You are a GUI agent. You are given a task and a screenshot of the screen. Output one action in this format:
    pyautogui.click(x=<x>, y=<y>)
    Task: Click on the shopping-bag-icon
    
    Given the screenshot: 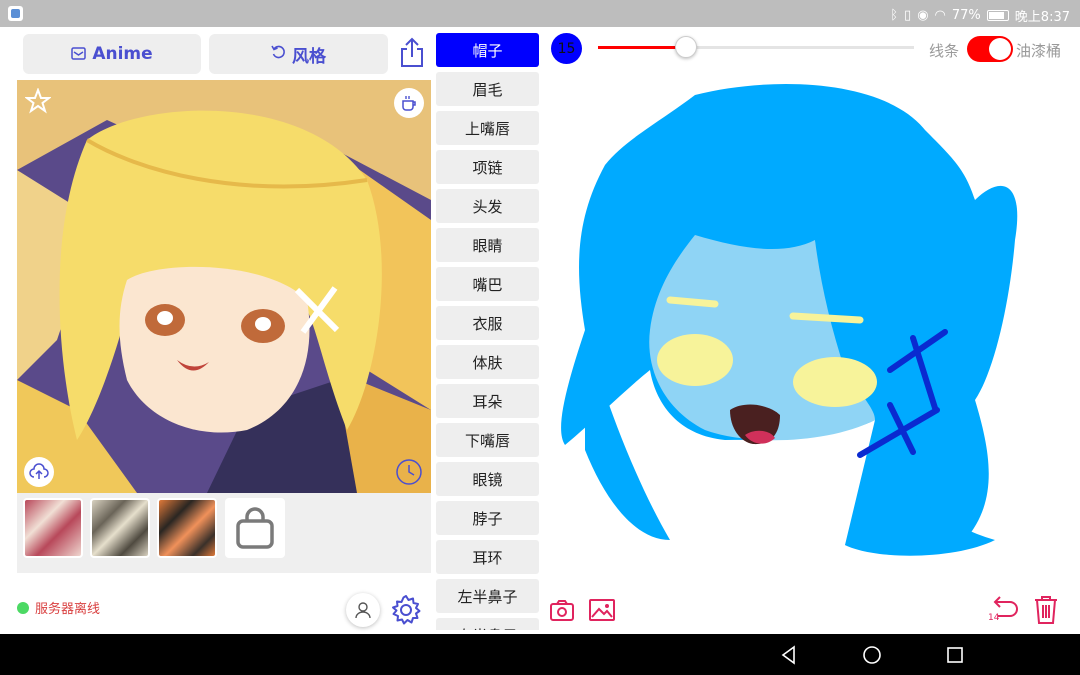 What is the action you would take?
    pyautogui.click(x=255, y=528)
    